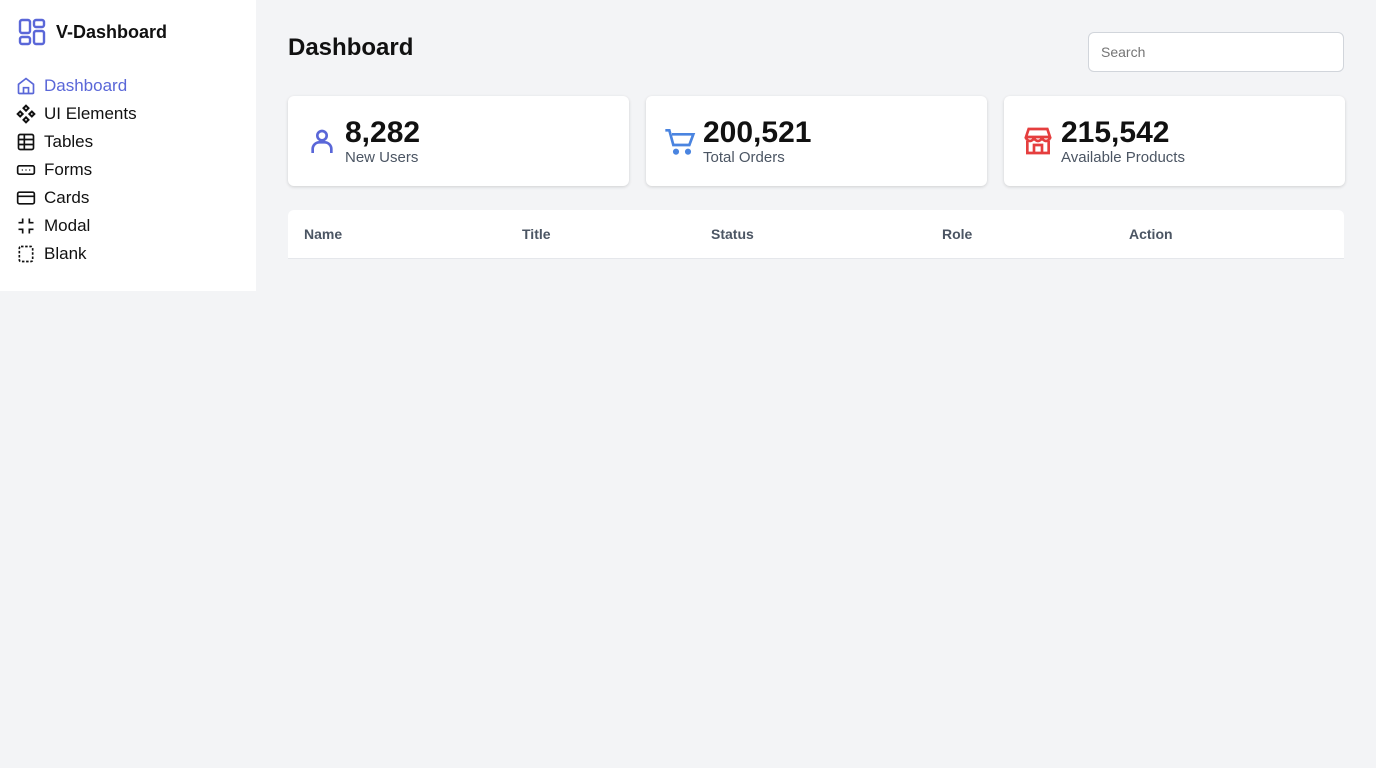 The height and width of the screenshot is (768, 1376). Describe the element at coordinates (69, 141) in the screenshot. I see `sidebar-item-label: Tables` at that location.